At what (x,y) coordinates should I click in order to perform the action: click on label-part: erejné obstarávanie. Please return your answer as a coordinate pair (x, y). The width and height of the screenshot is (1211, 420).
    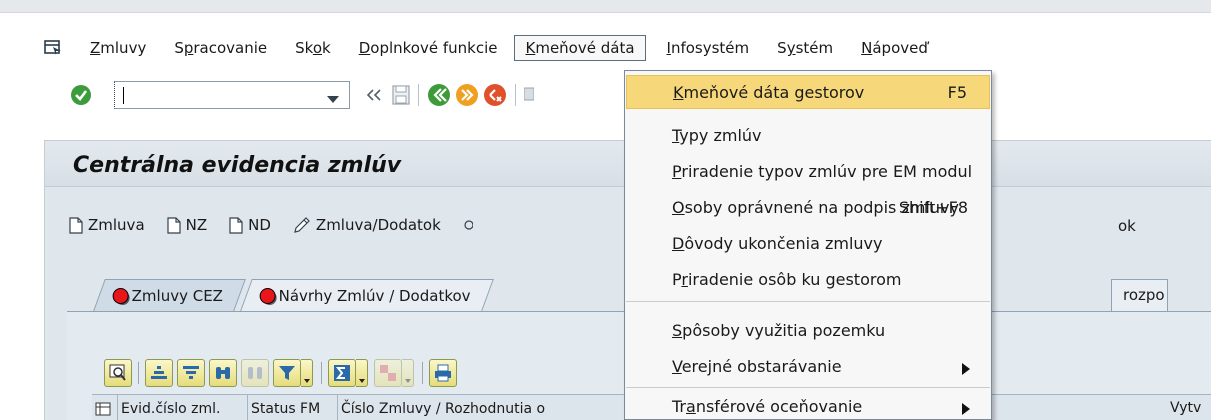
    Looking at the image, I should click on (761, 366).